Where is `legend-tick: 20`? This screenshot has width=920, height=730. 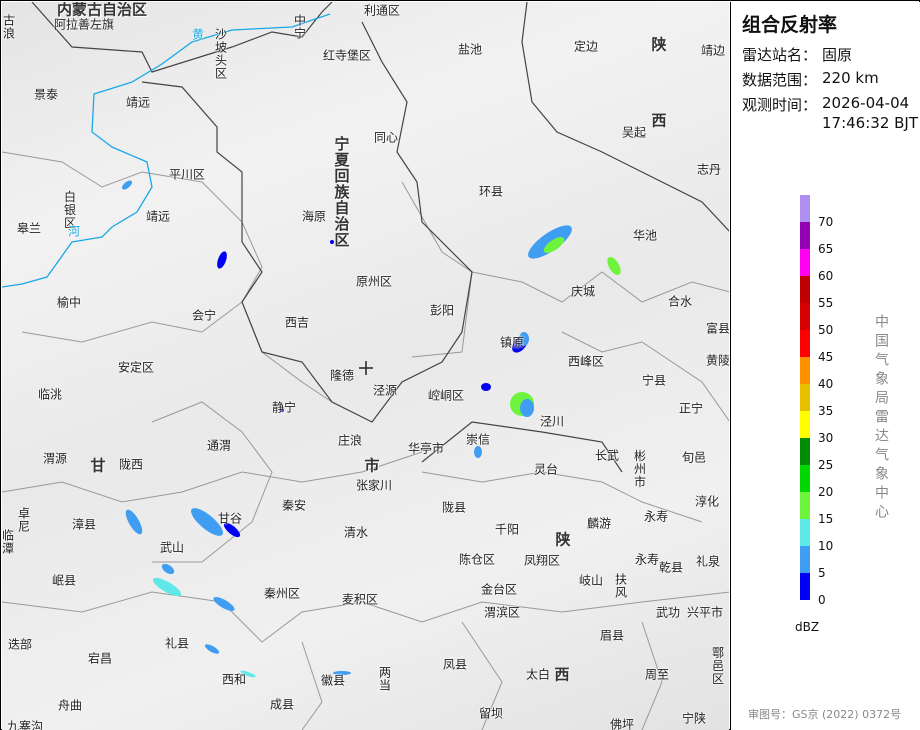
legend-tick: 20 is located at coordinates (826, 492).